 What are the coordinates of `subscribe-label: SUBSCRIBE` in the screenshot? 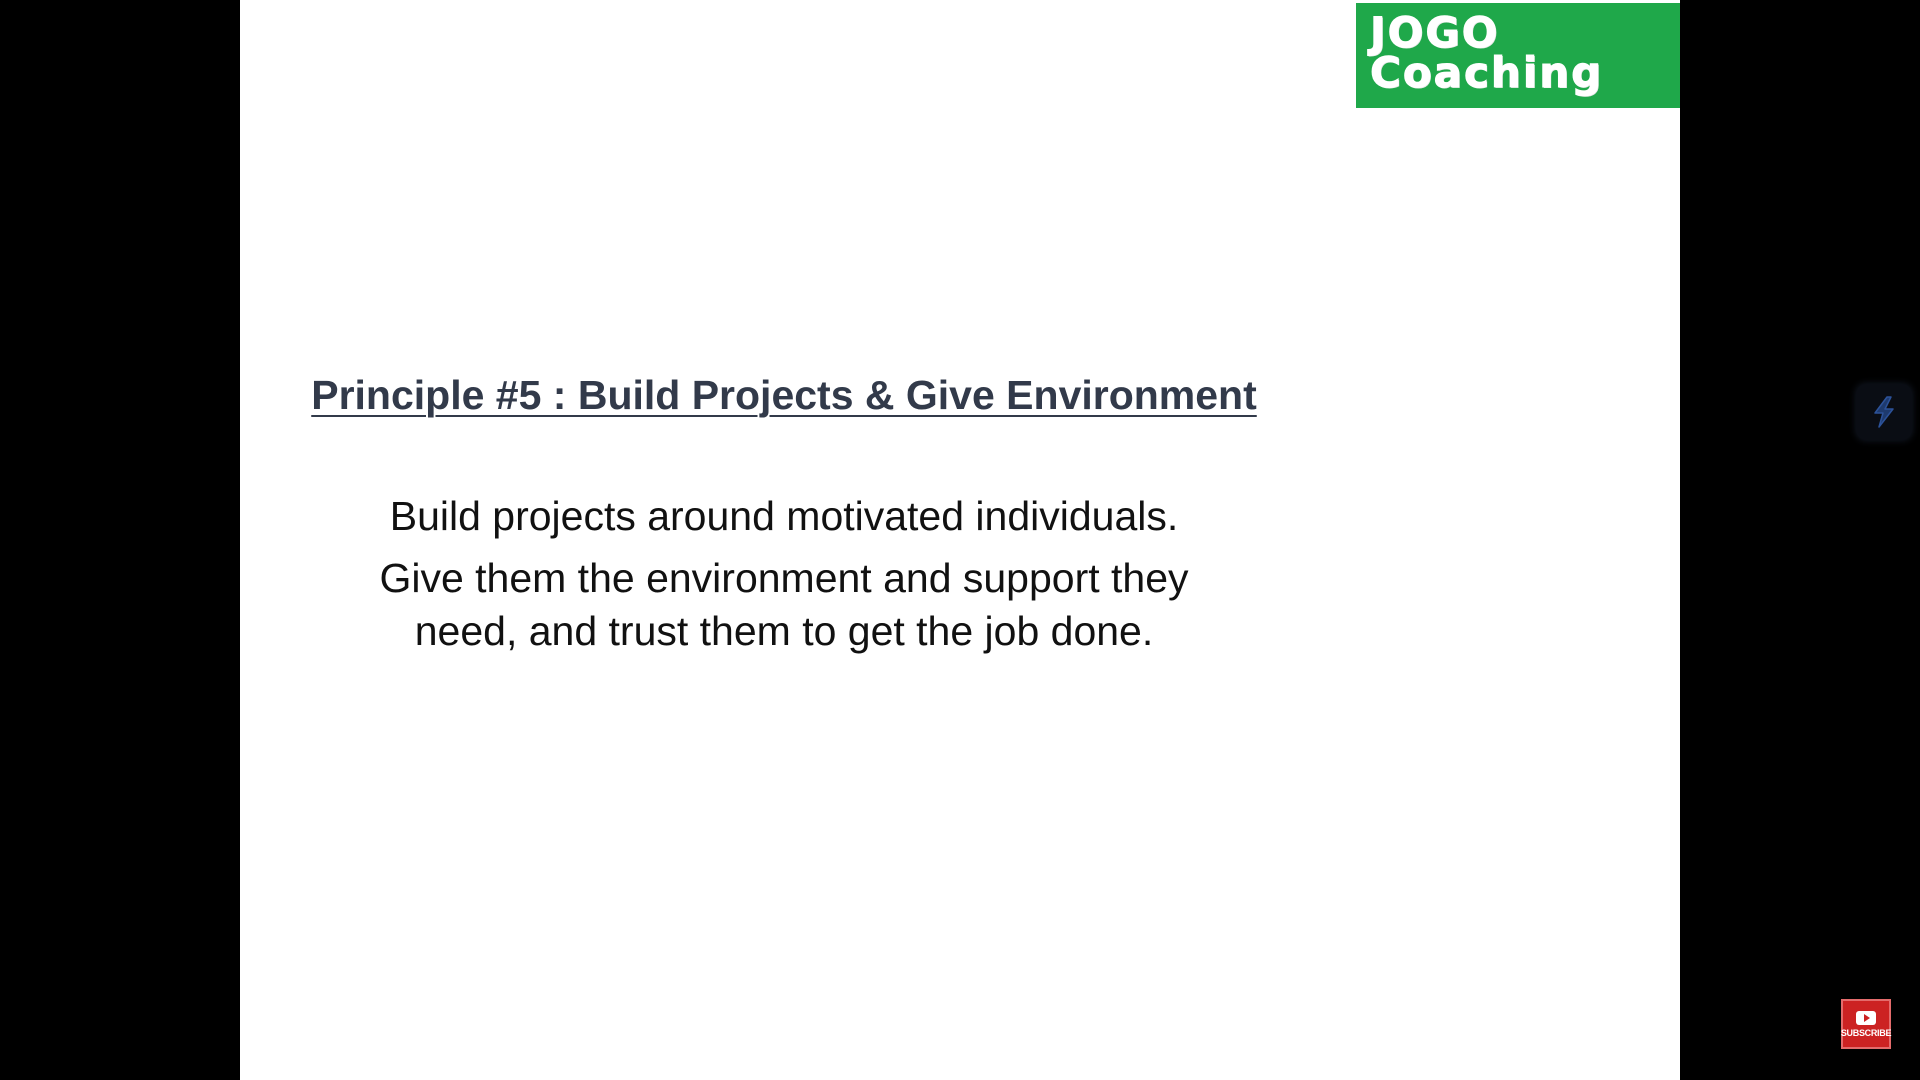 It's located at (1866, 1032).